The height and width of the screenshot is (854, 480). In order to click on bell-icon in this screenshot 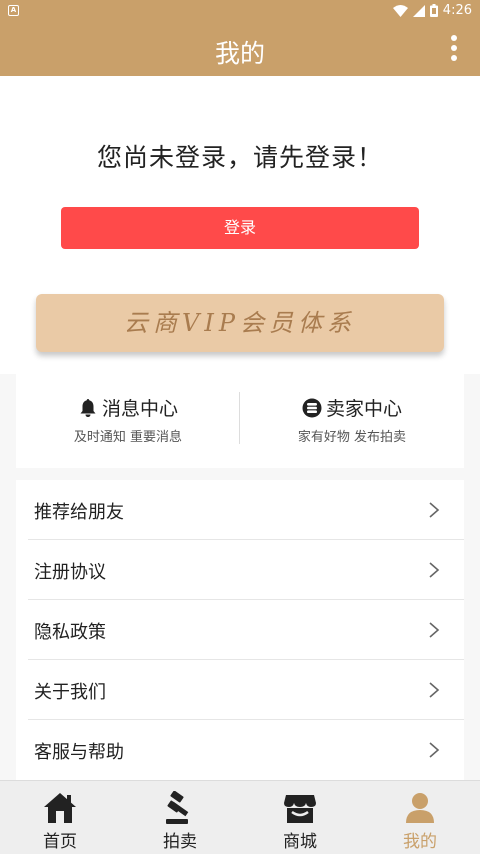, I will do `click(88, 407)`.